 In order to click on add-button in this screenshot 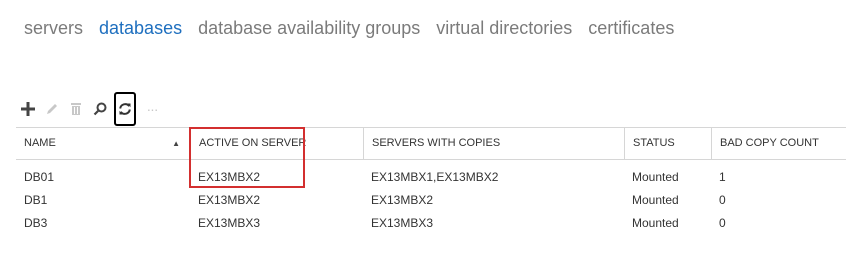, I will do `click(28, 109)`.